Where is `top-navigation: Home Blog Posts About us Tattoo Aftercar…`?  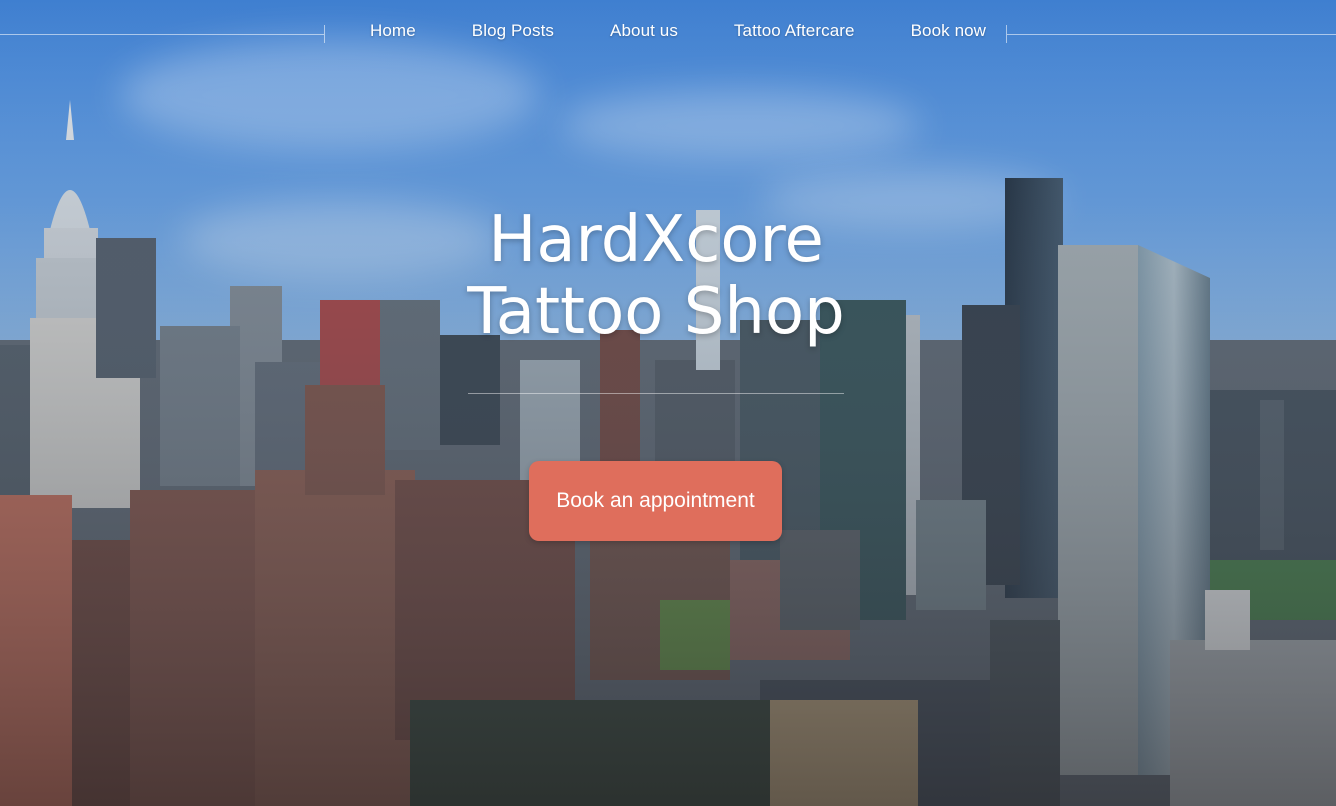
top-navigation: Home Blog Posts About us Tattoo Aftercar… is located at coordinates (668, 33).